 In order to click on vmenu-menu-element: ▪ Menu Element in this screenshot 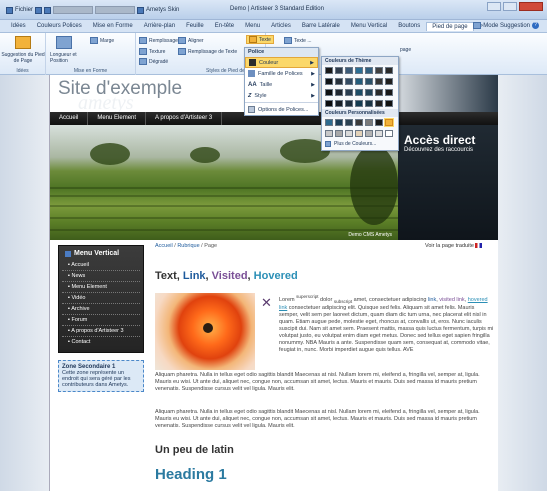, I will do `click(101, 287)`.